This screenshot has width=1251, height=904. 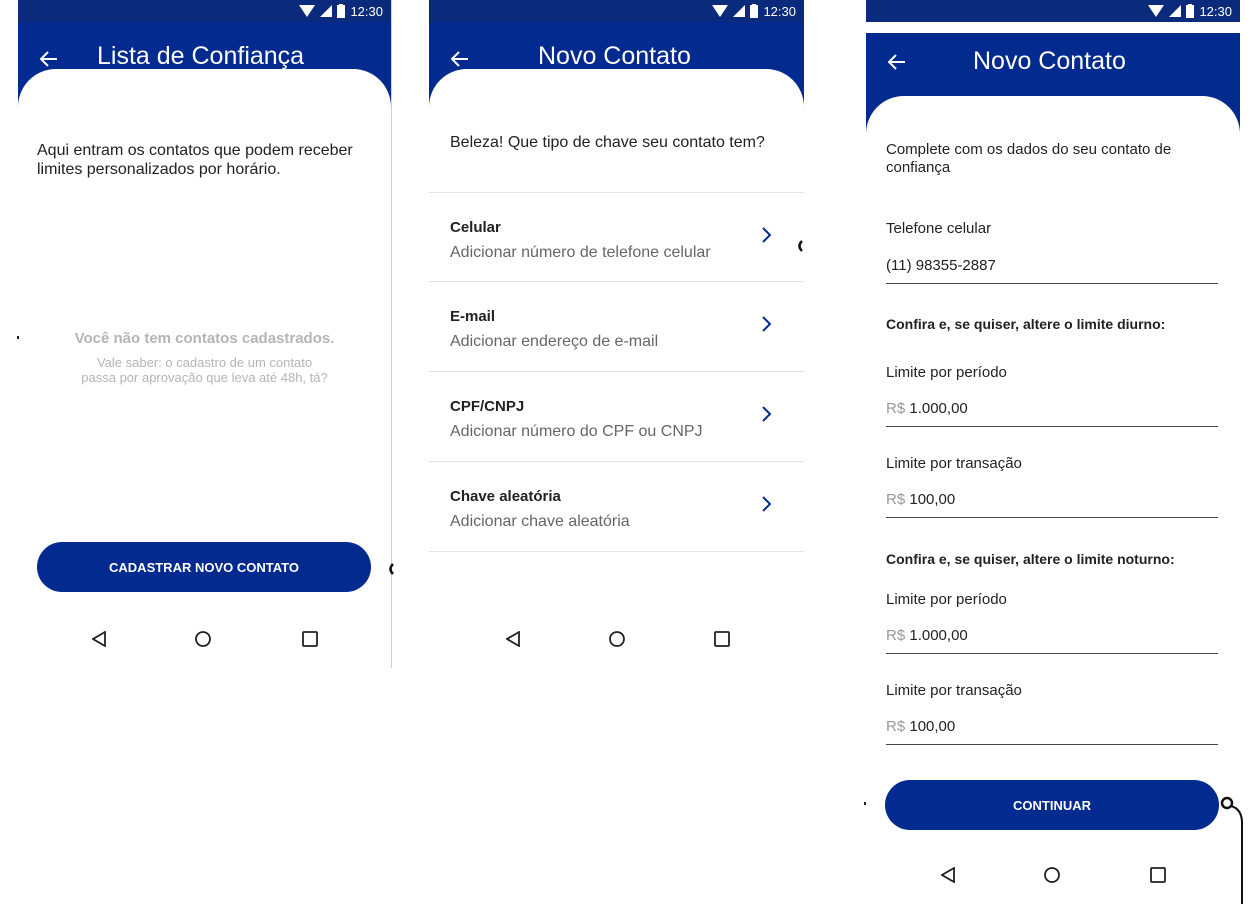 What do you see at coordinates (473, 316) in the screenshot?
I see `key-option-title: E-mail` at bounding box center [473, 316].